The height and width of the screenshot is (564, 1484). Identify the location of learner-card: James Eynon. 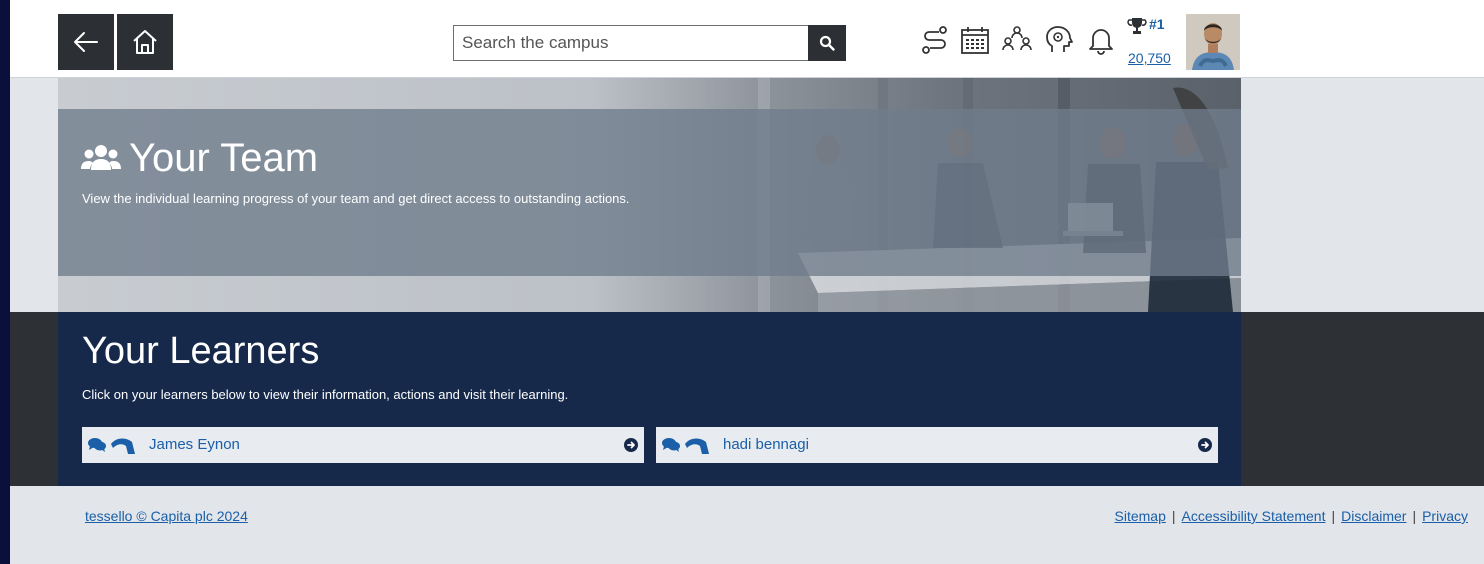
(363, 445).